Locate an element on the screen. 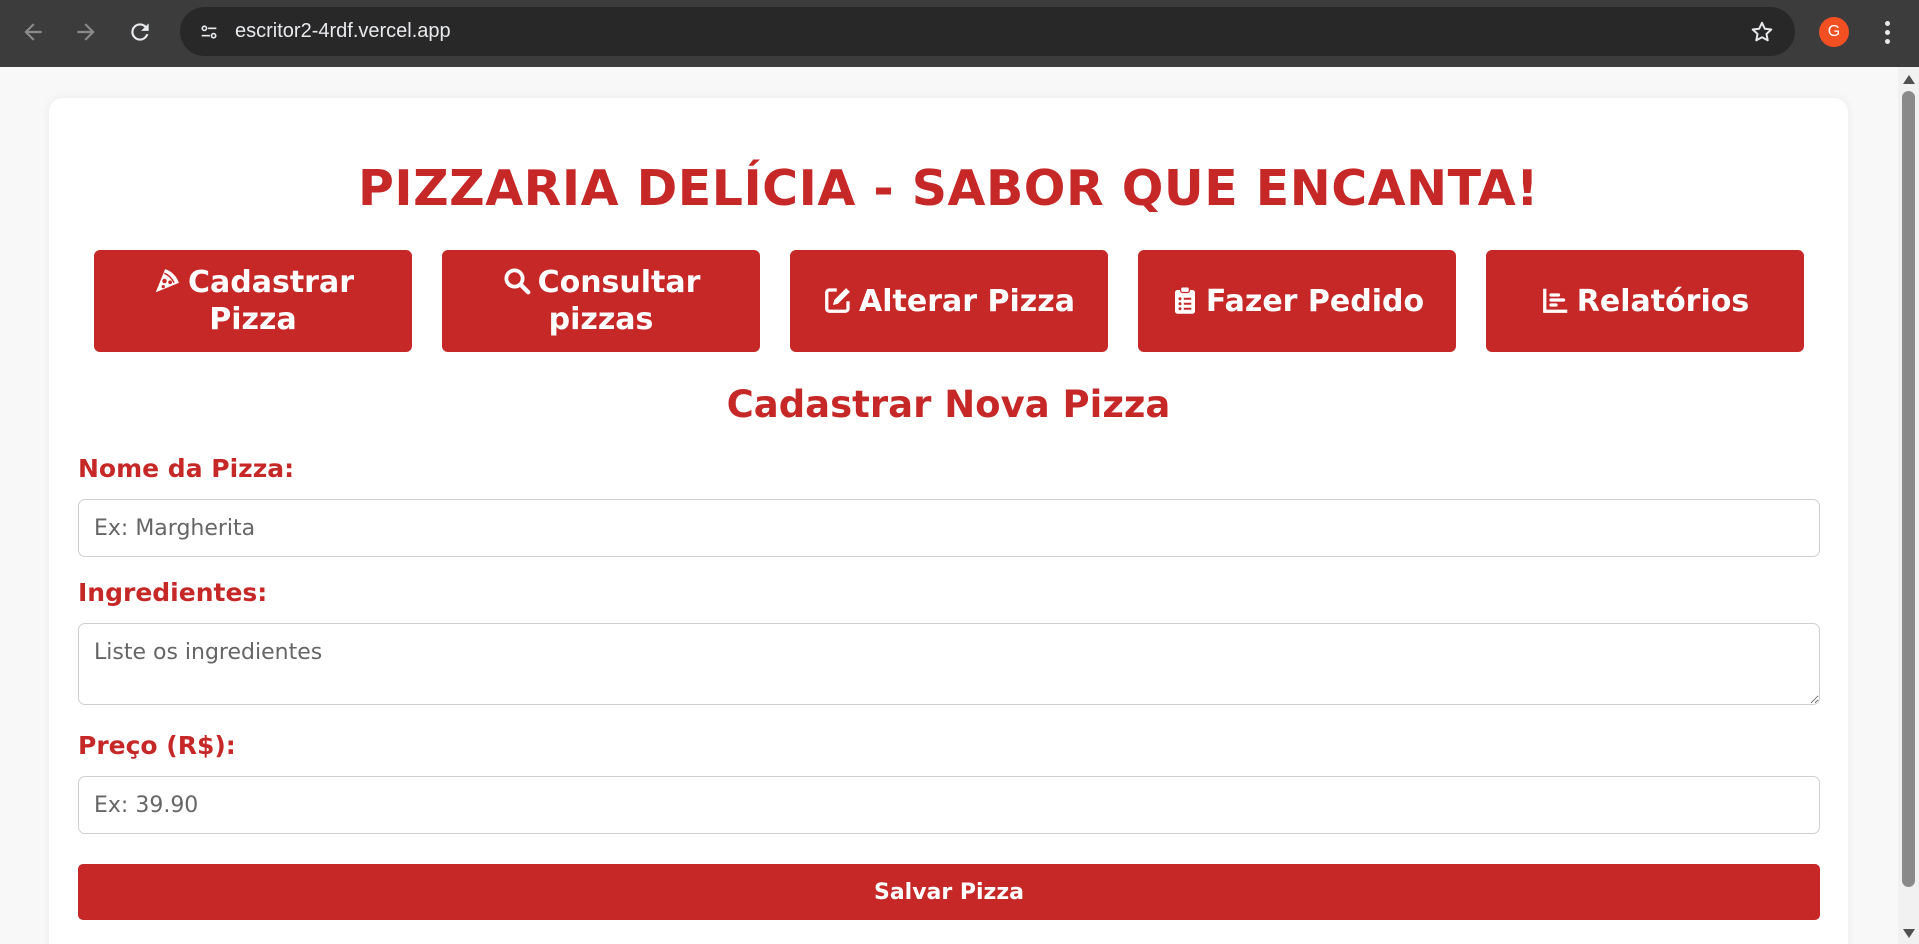 The image size is (1919, 944). nav-button-label: Alterar Pizza is located at coordinates (967, 301).